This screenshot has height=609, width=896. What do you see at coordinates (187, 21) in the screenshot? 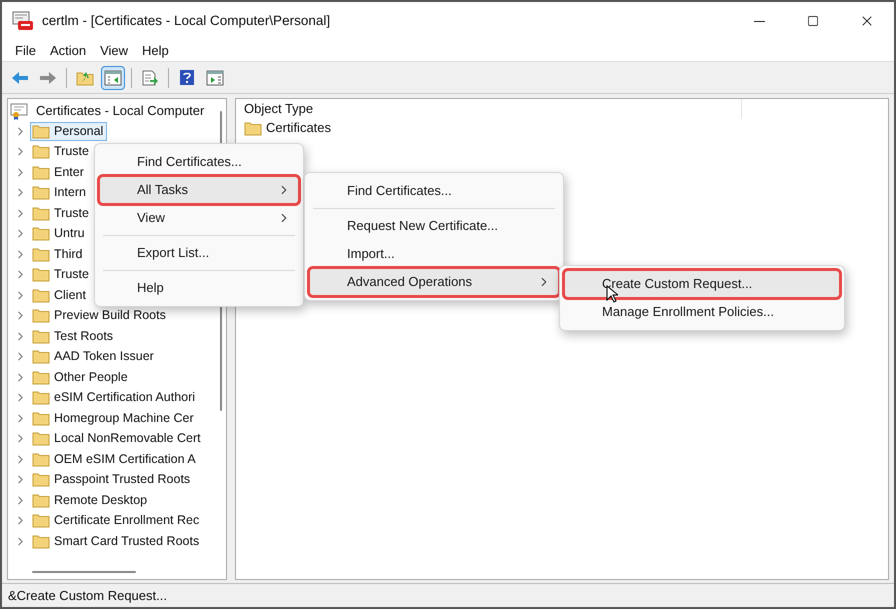
I see `window-title: certlm - [Certificates - Local Computer\Personal]` at bounding box center [187, 21].